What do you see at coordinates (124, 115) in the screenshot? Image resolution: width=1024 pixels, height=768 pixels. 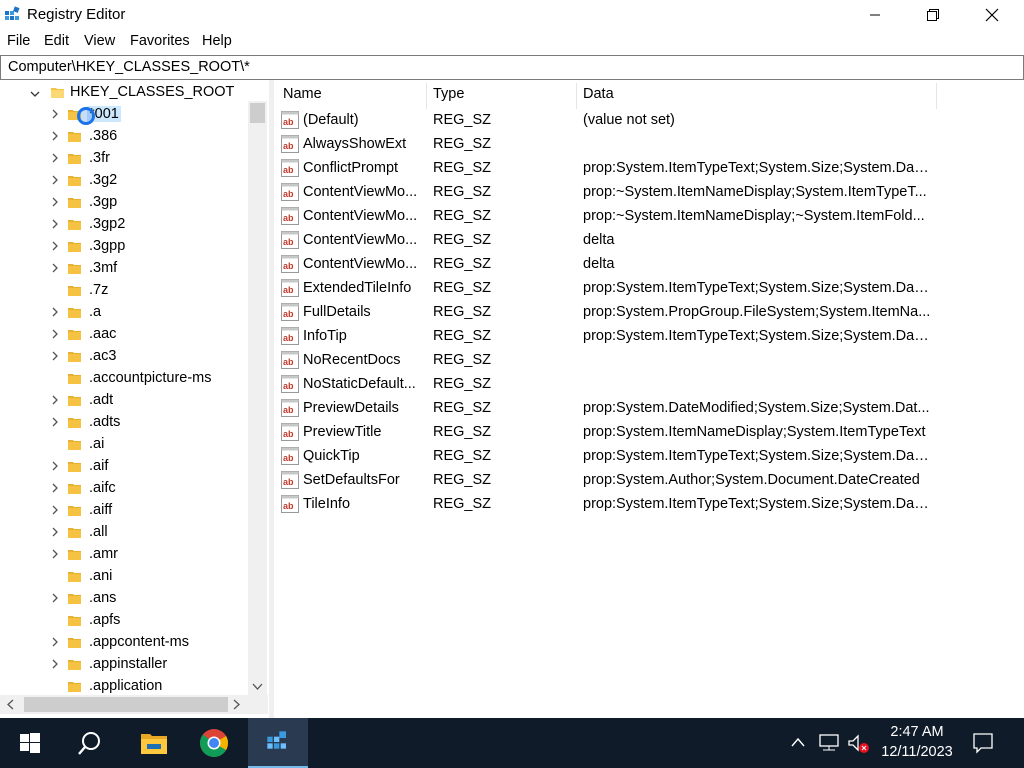 I see `tree-item: *001` at bounding box center [124, 115].